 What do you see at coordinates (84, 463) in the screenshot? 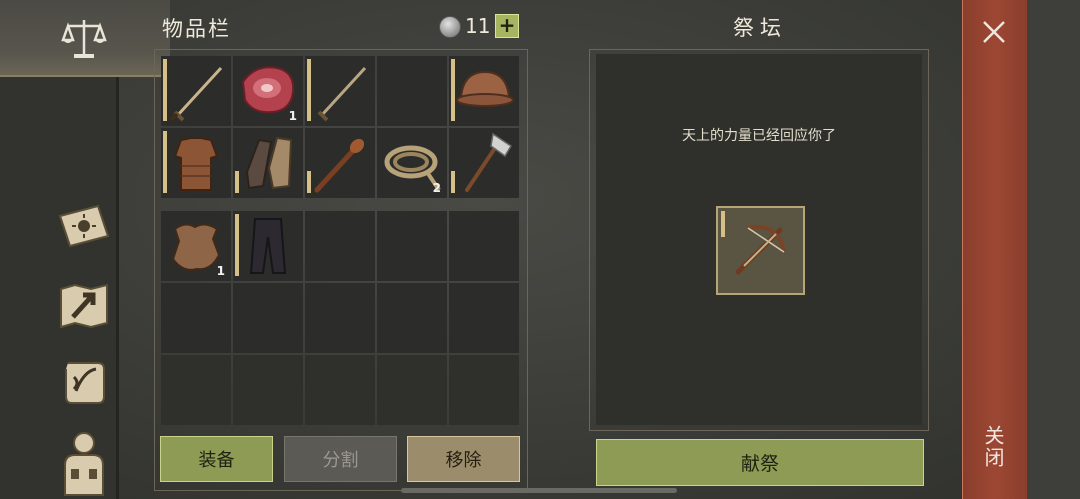
I see `character-icon` at bounding box center [84, 463].